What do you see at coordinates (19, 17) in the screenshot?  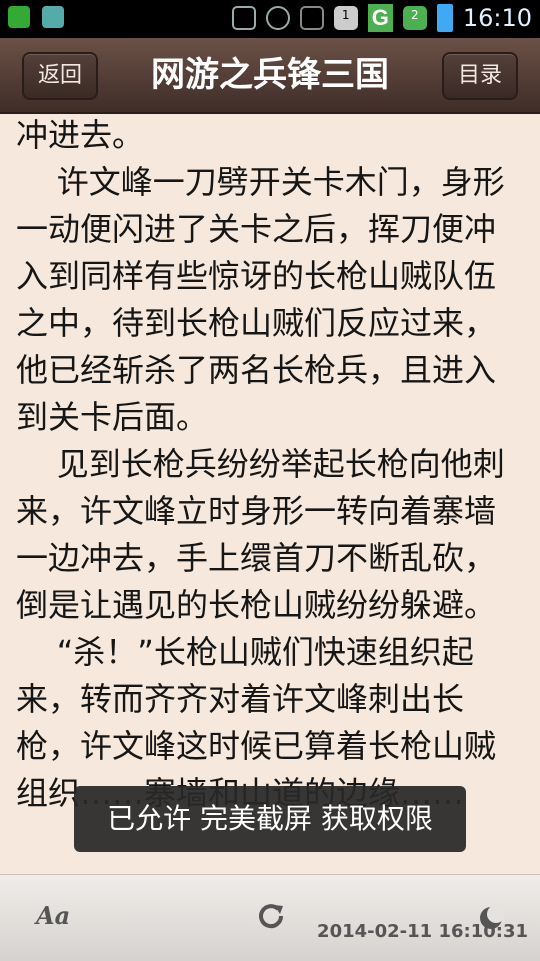 I see `app-notification-icon` at bounding box center [19, 17].